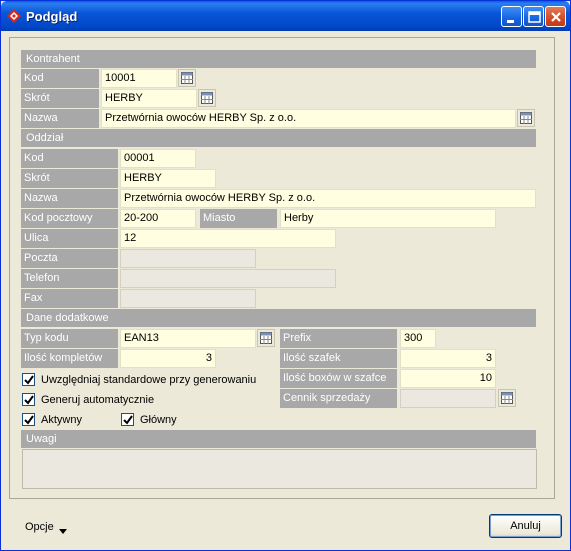 The height and width of the screenshot is (551, 571). What do you see at coordinates (69, 238) in the screenshot?
I see `oddzial-ulica-label: Ulica` at bounding box center [69, 238].